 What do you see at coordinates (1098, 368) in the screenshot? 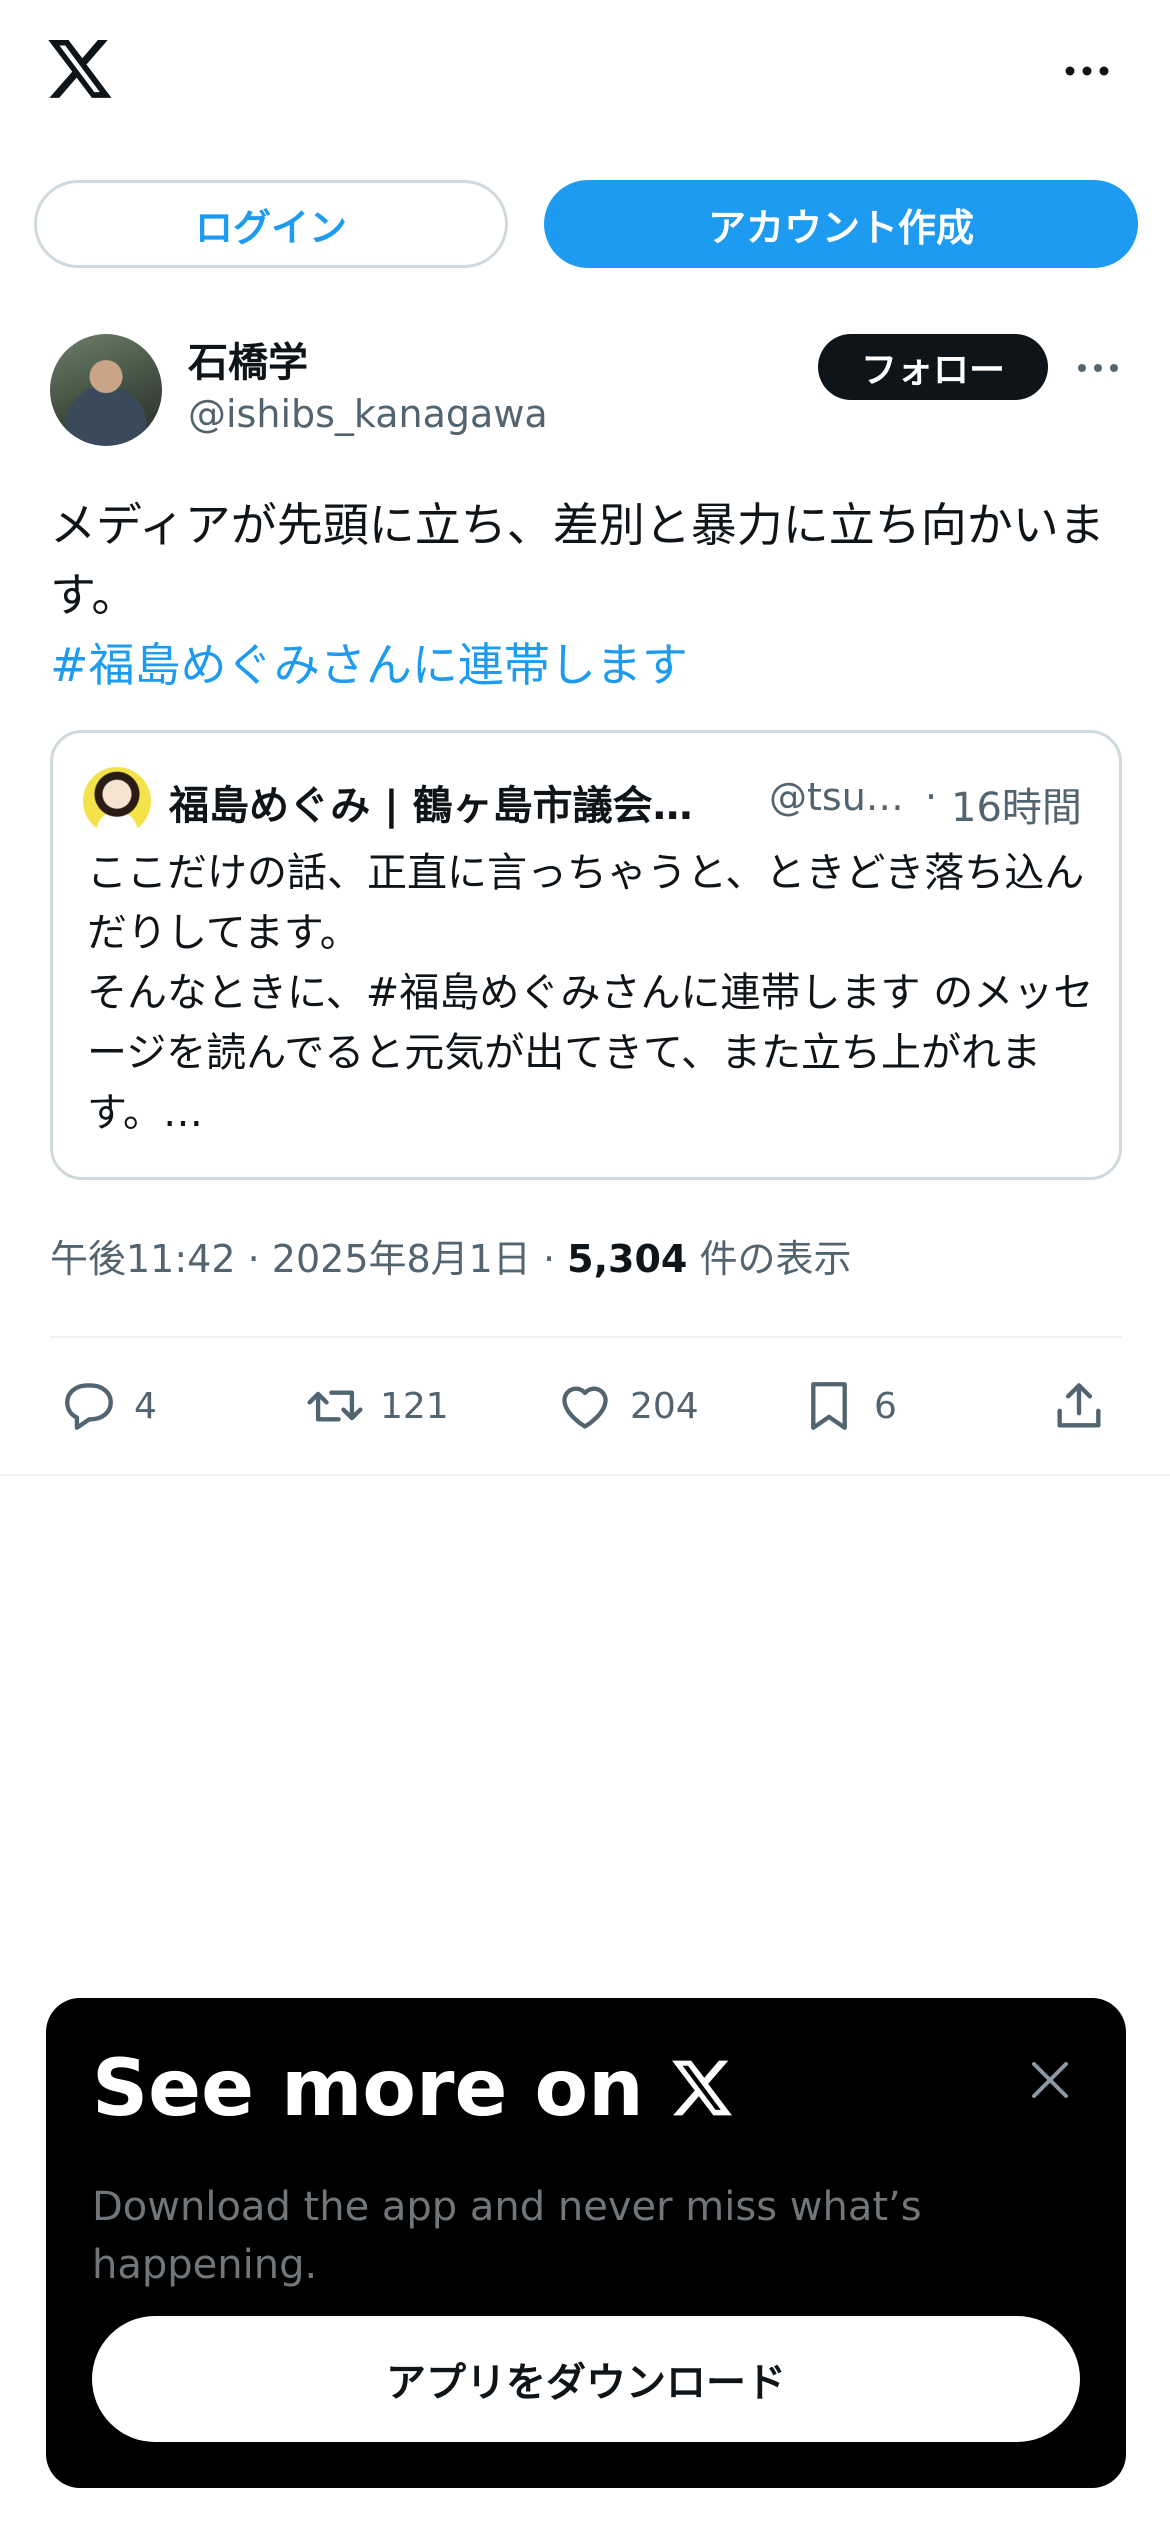
I see `post-more-icon` at bounding box center [1098, 368].